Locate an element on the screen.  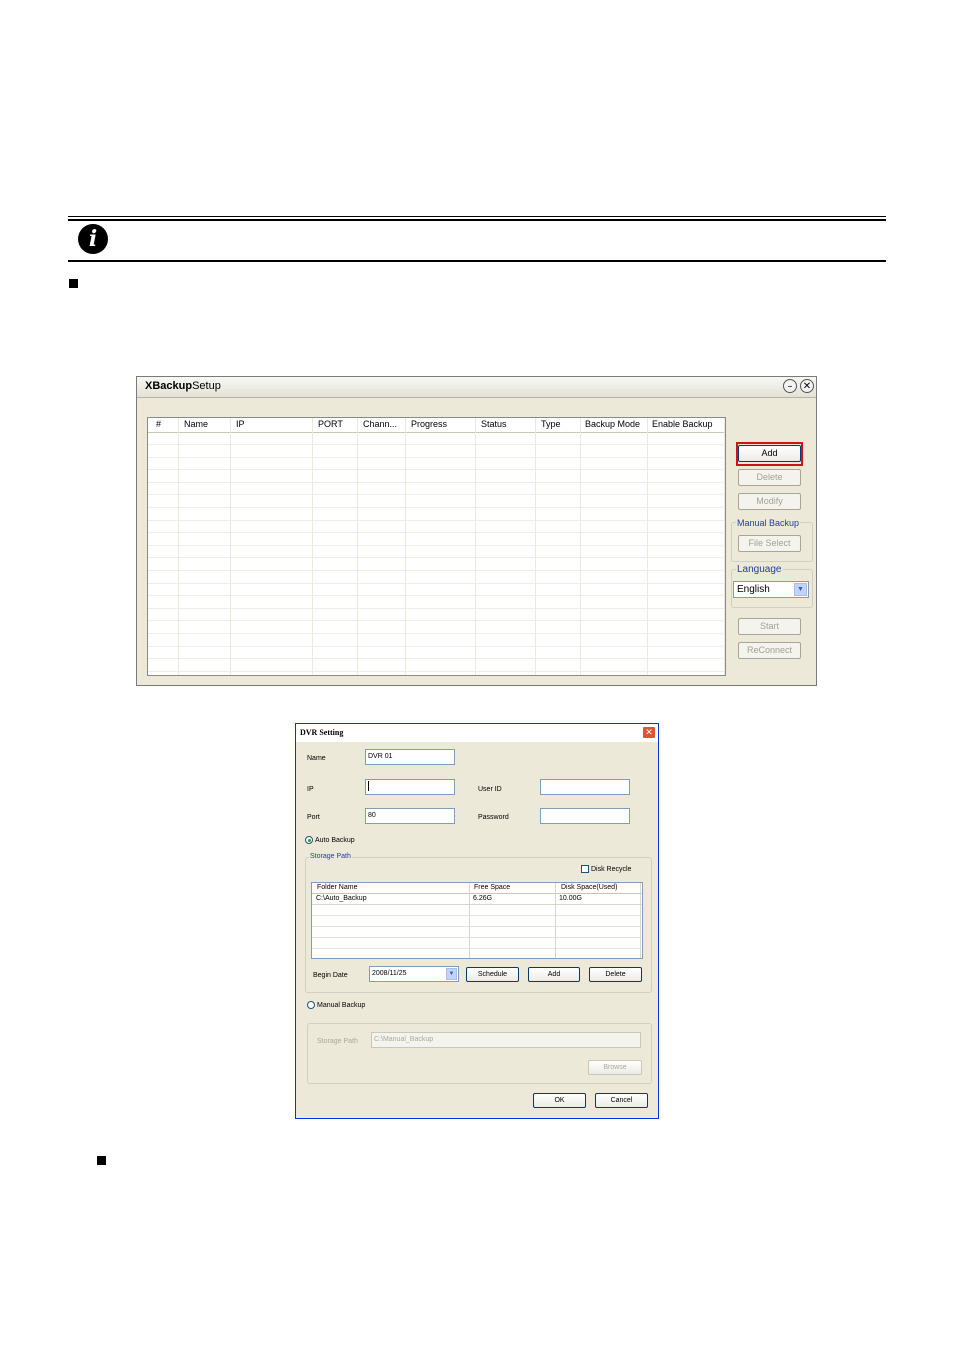
manual-backup-radio is located at coordinates (311, 1005).